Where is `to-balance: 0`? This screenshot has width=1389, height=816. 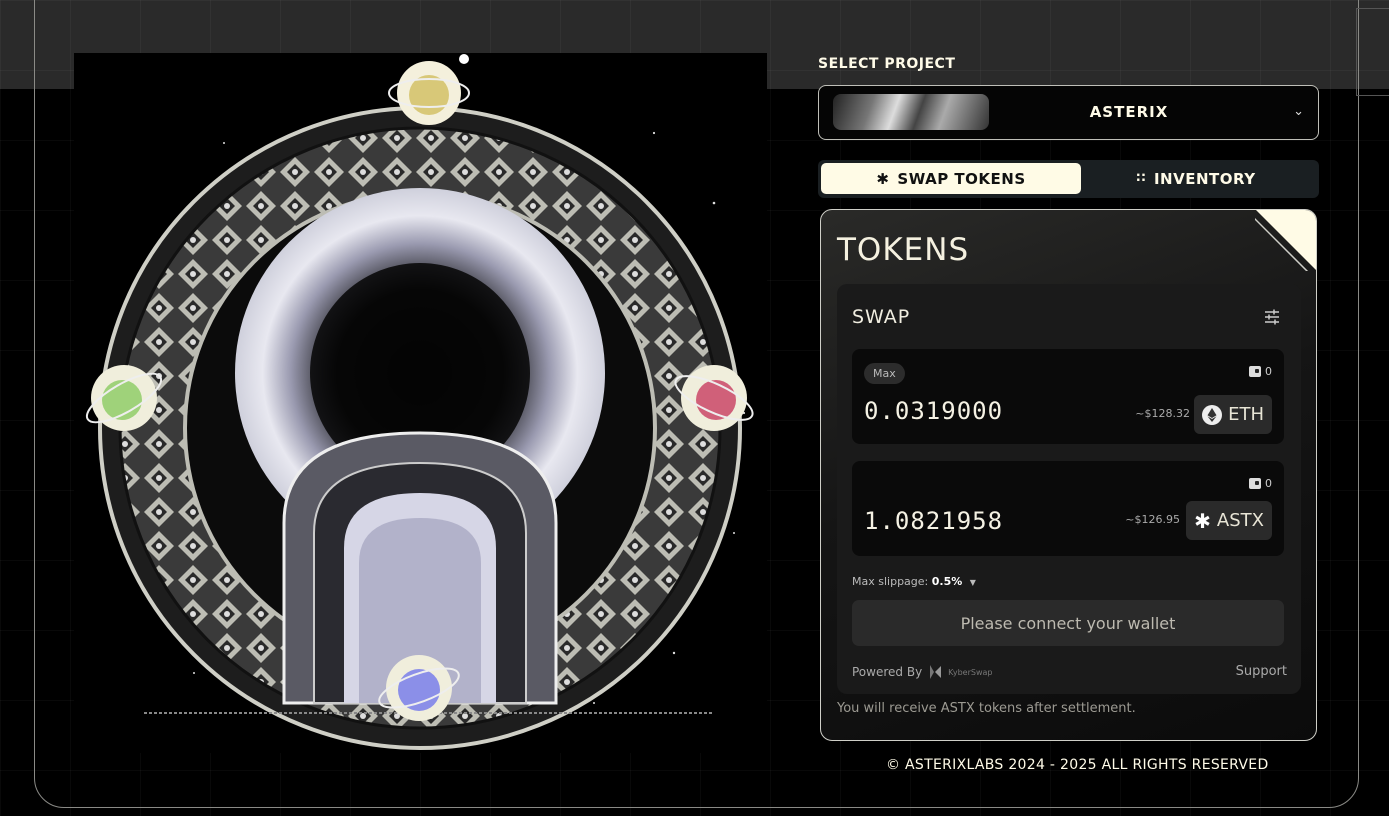 to-balance: 0 is located at coordinates (1260, 483).